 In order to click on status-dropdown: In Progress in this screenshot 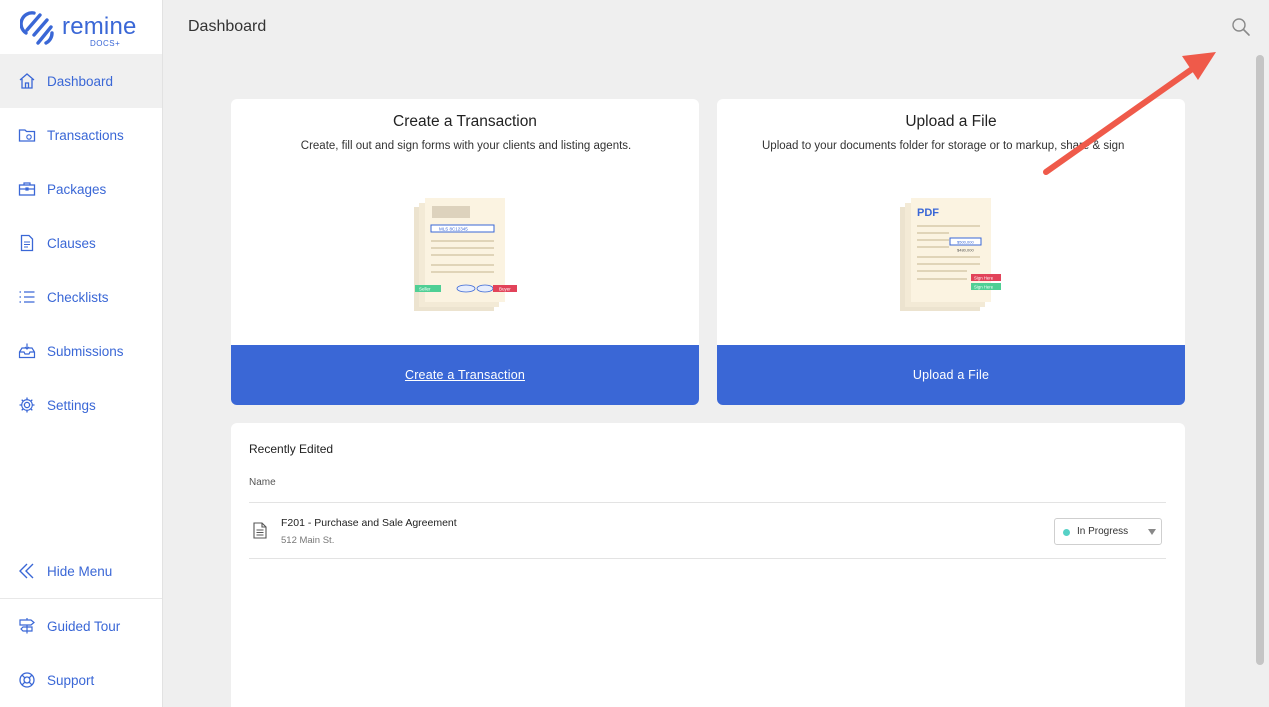, I will do `click(1108, 531)`.